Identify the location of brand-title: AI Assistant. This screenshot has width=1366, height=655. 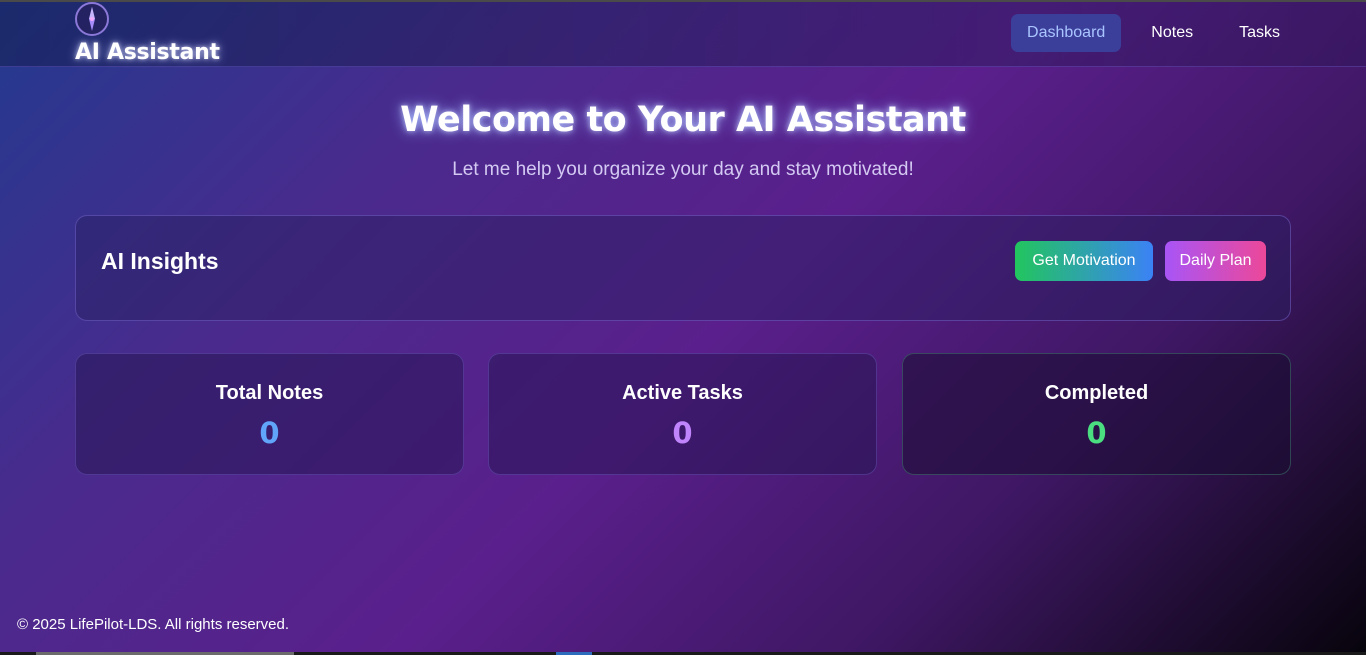
(147, 52).